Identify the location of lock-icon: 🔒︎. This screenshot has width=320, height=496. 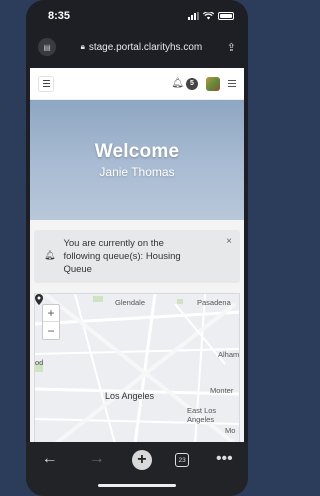
(82, 46).